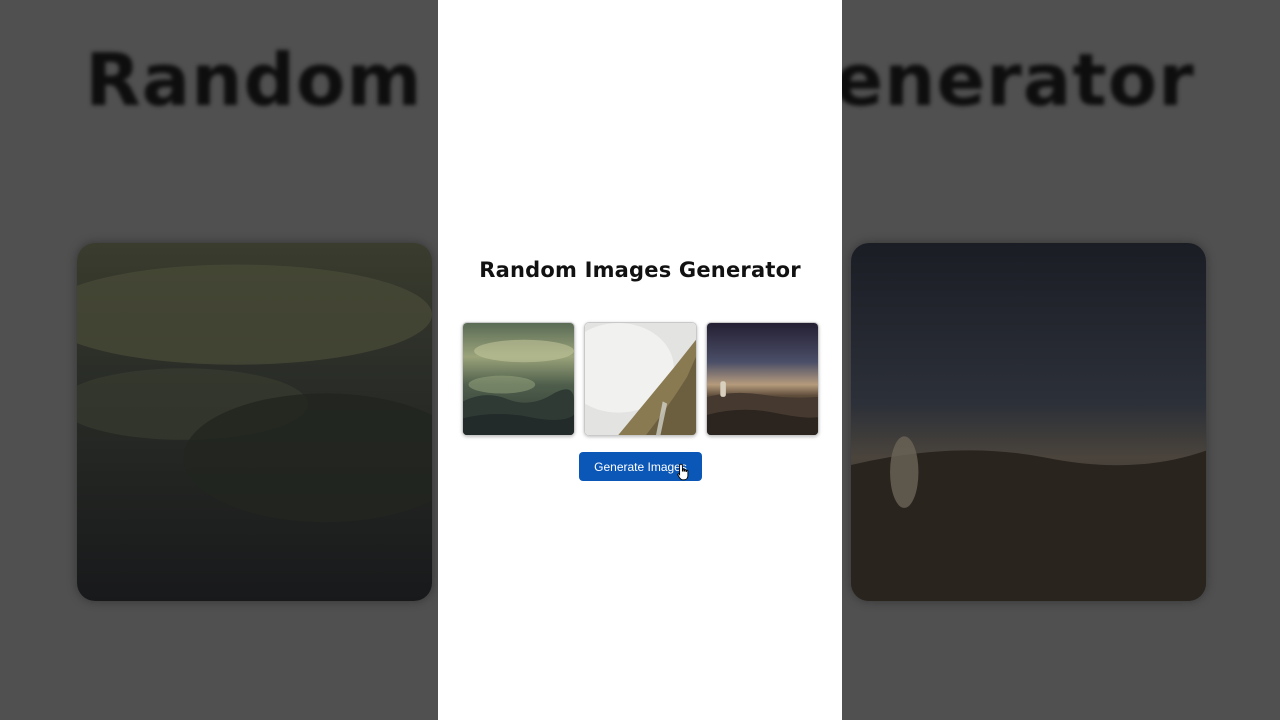  What do you see at coordinates (762, 379) in the screenshot?
I see `night-sky-cliff-image` at bounding box center [762, 379].